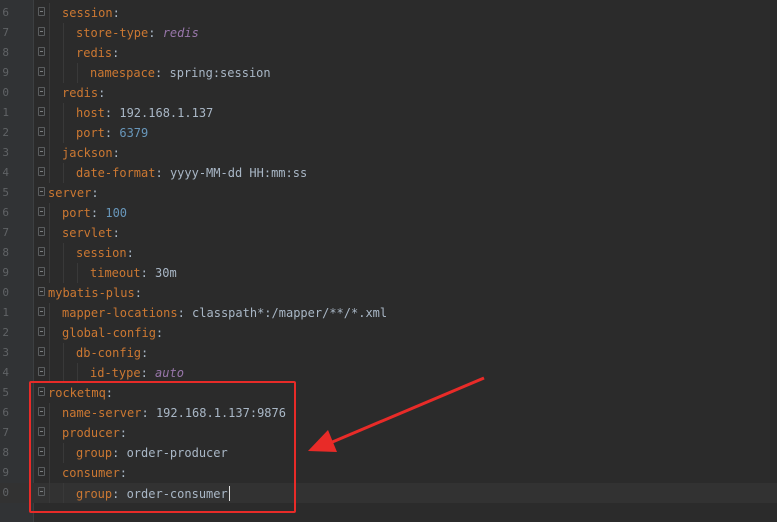  What do you see at coordinates (396, 414) in the screenshot?
I see `annotation-arrow` at bounding box center [396, 414].